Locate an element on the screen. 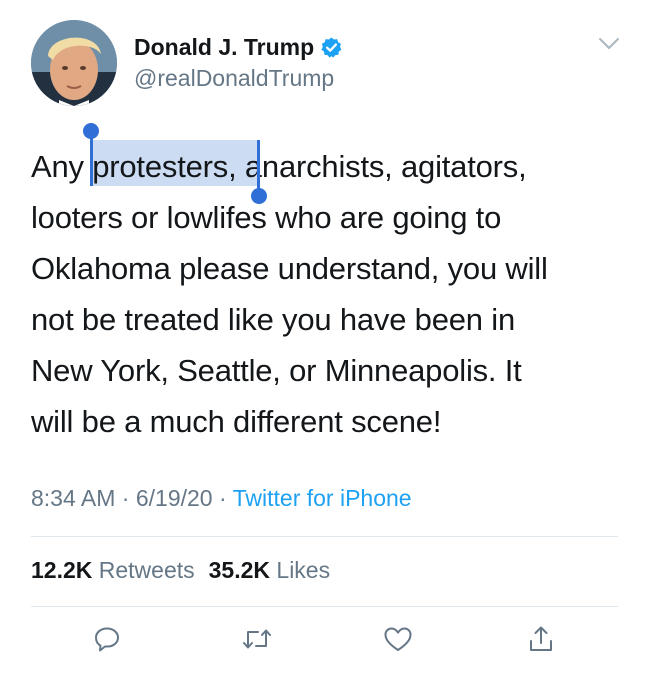 This screenshot has height=680, width=649. tweet-source-link: Twitter for iPhone is located at coordinates (322, 498).